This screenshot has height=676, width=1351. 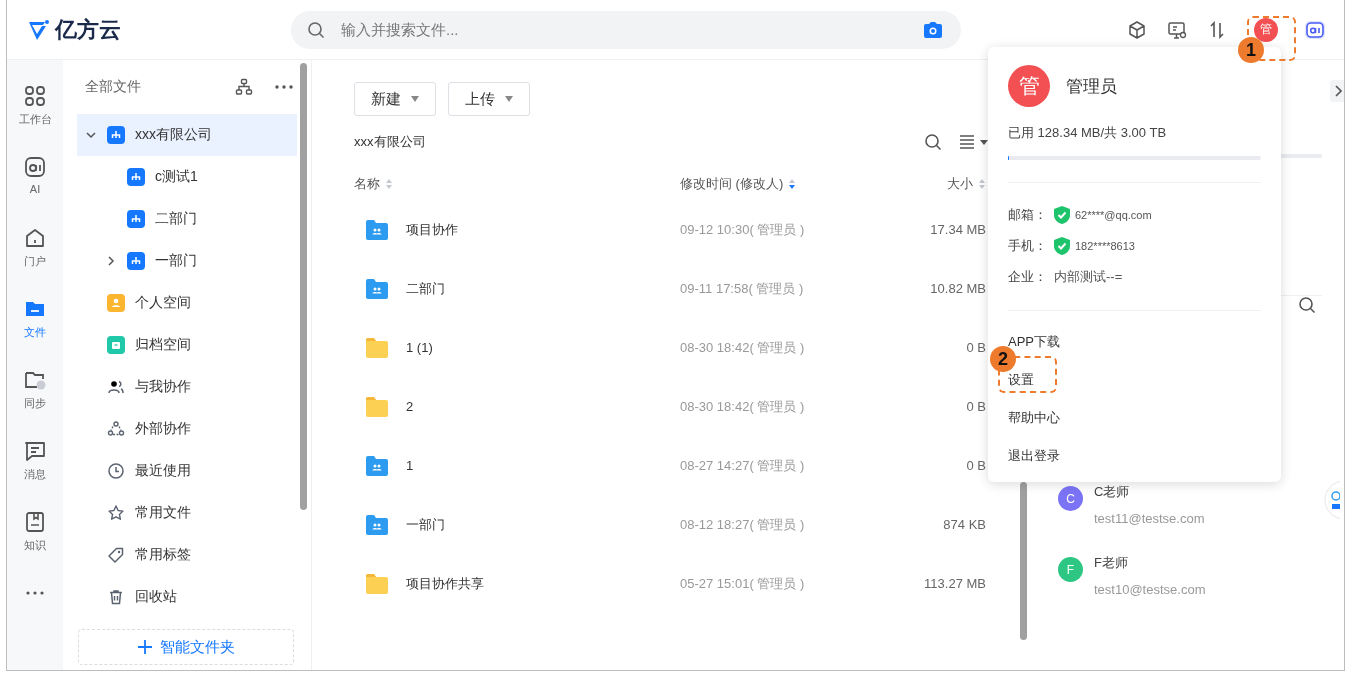 What do you see at coordinates (187, 597) in the screenshot?
I see `tree-item: 回收站` at bounding box center [187, 597].